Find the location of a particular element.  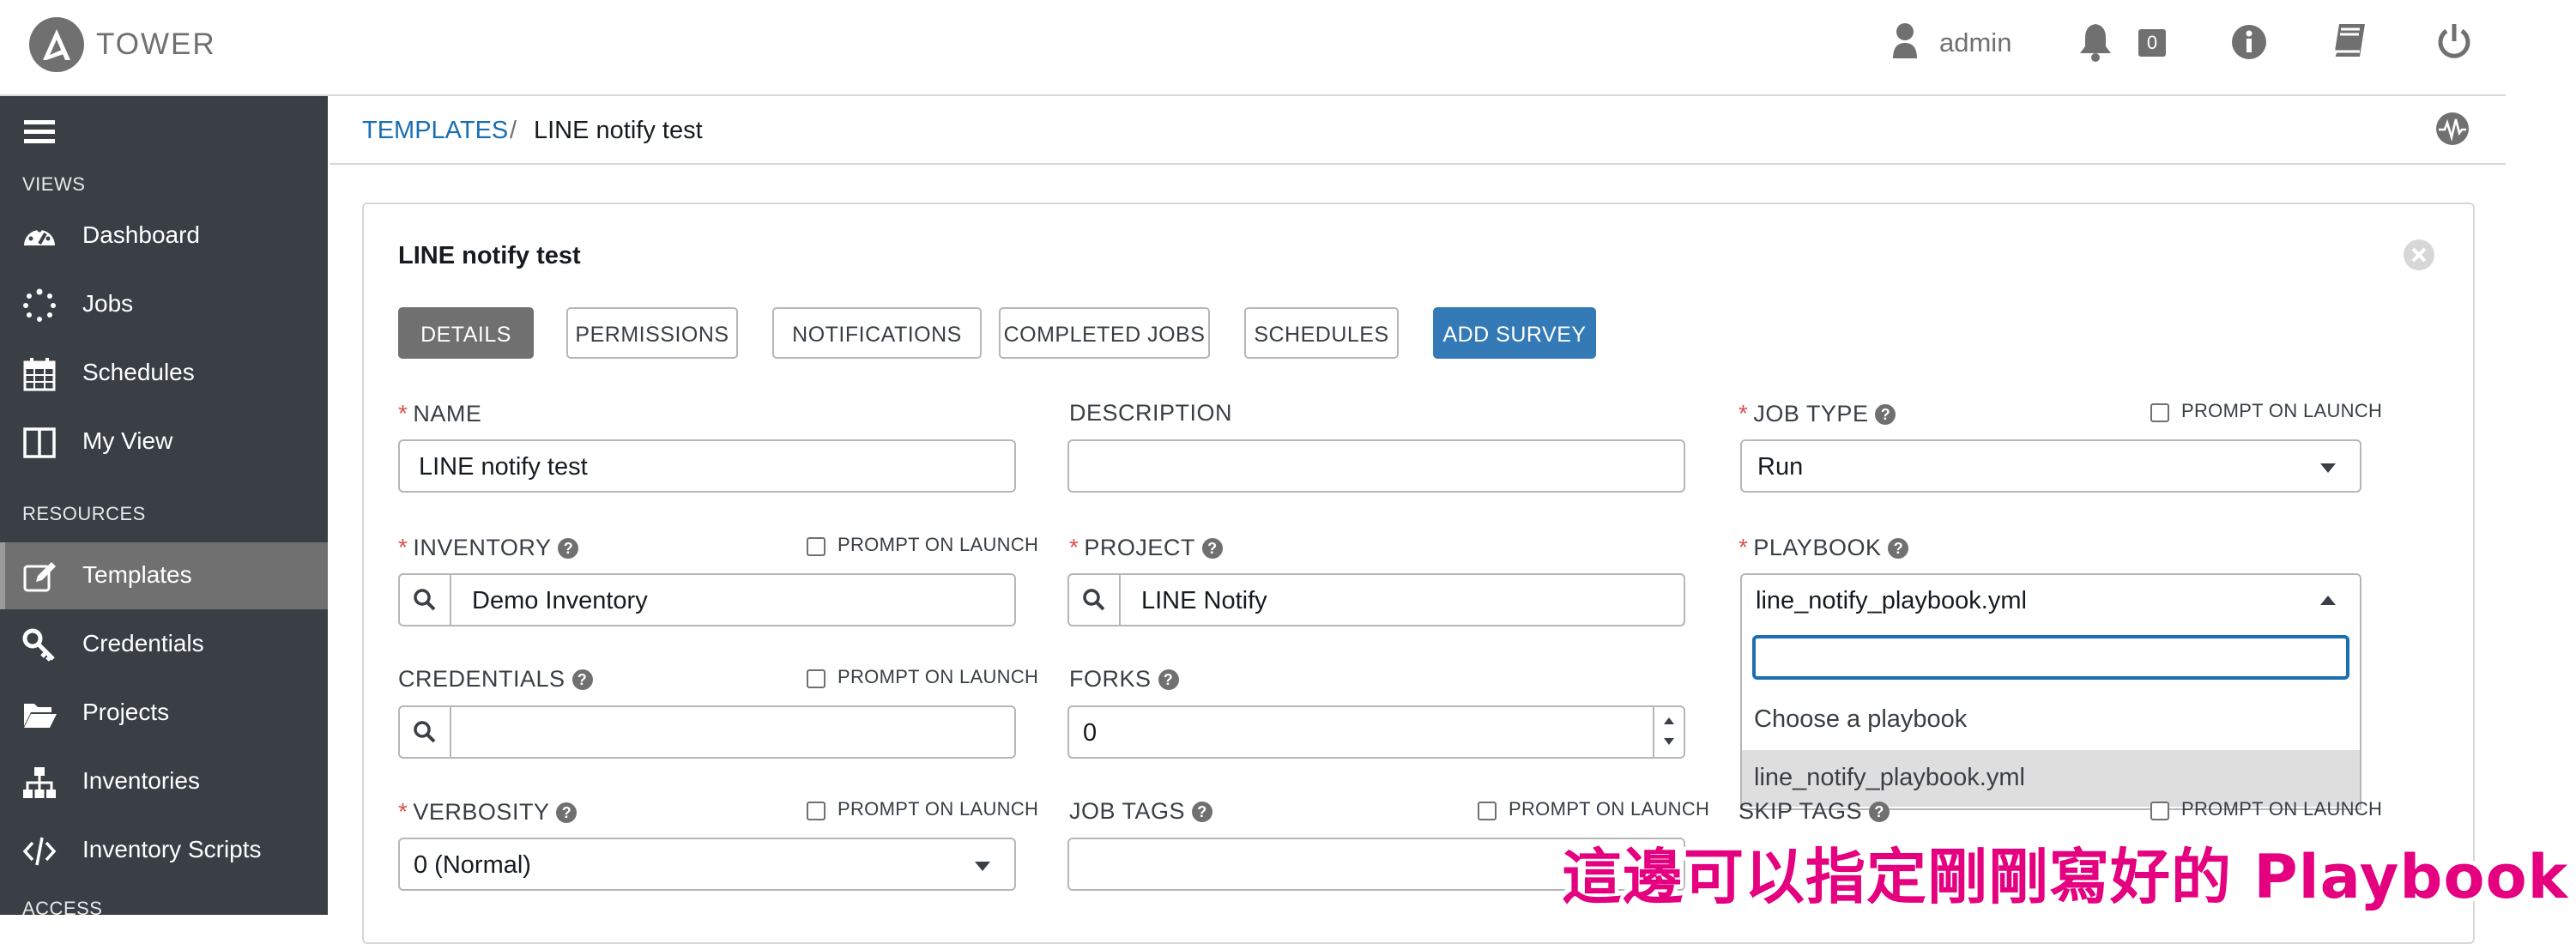

skip-tags-prompt-on-launch: PROMPT ON LAUNCH is located at coordinates (2266, 809).